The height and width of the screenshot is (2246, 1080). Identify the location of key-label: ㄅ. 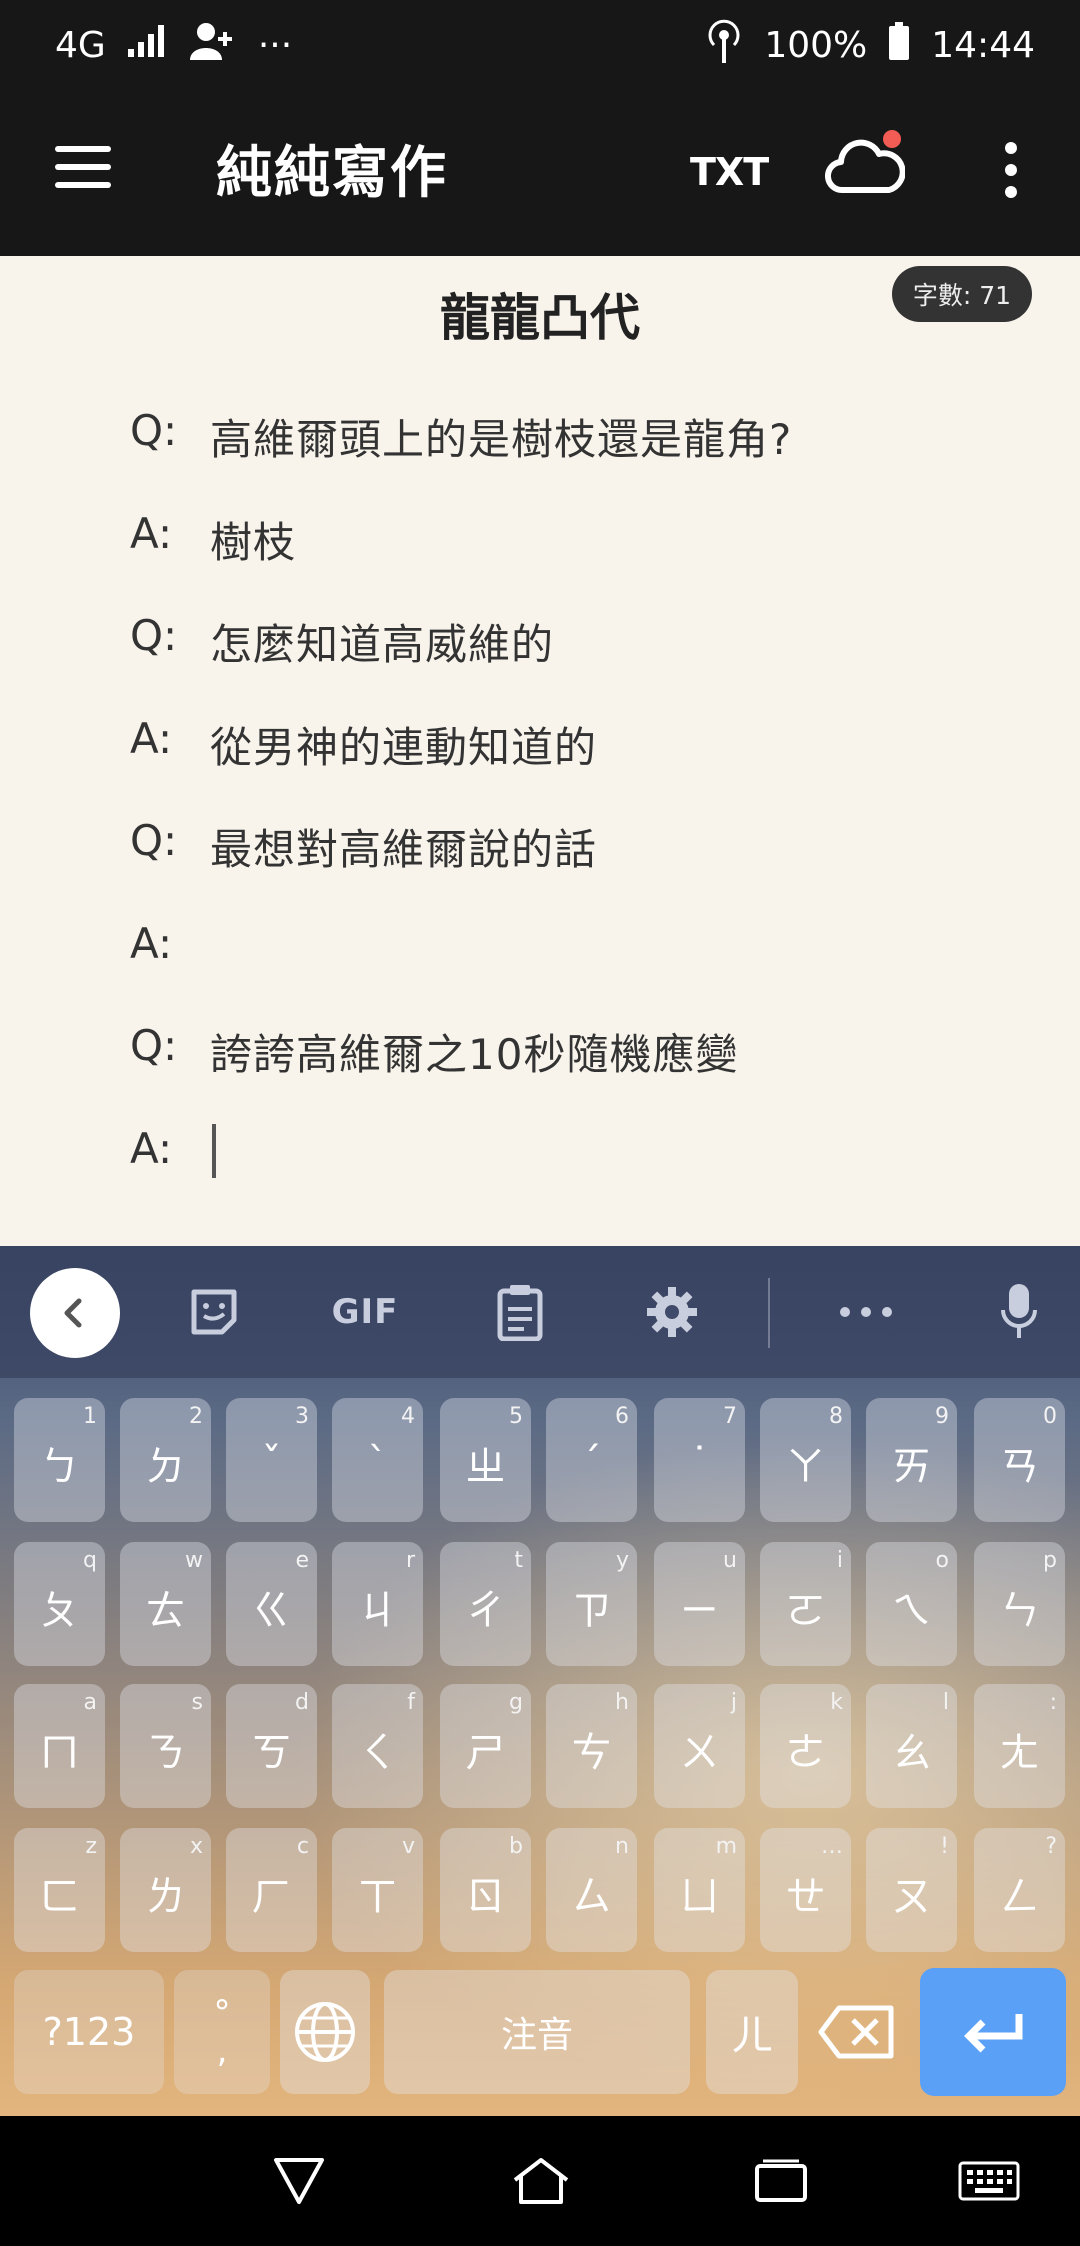
(59, 1467).